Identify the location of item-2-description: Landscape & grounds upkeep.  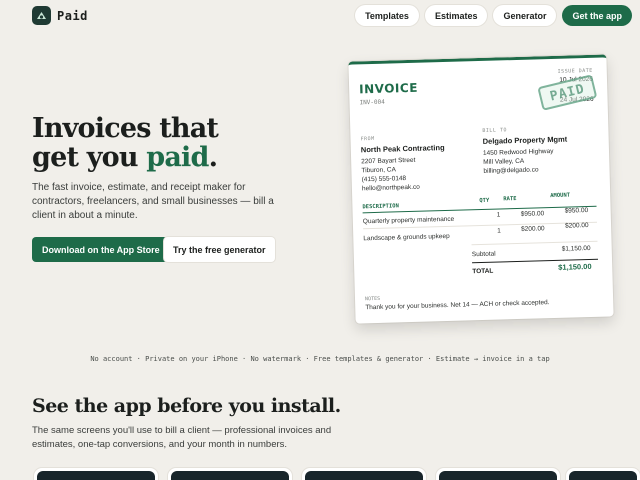
(406, 237).